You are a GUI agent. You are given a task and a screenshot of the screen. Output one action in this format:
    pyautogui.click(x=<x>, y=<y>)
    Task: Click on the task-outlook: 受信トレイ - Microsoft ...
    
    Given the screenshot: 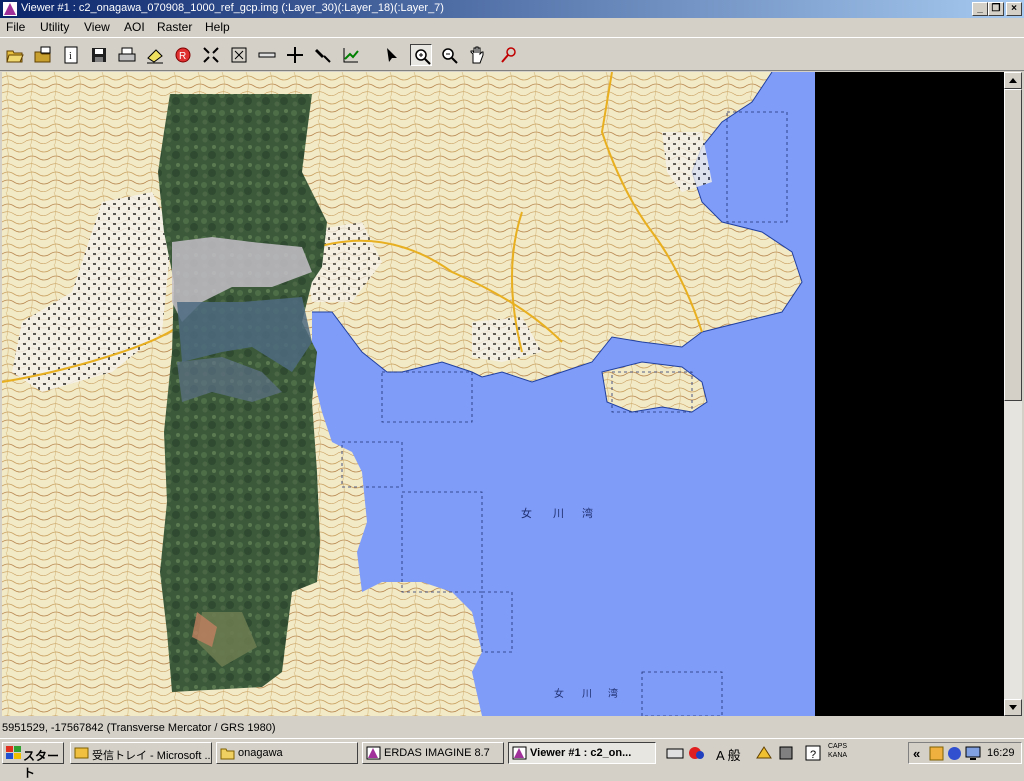 What is the action you would take?
    pyautogui.click(x=141, y=753)
    